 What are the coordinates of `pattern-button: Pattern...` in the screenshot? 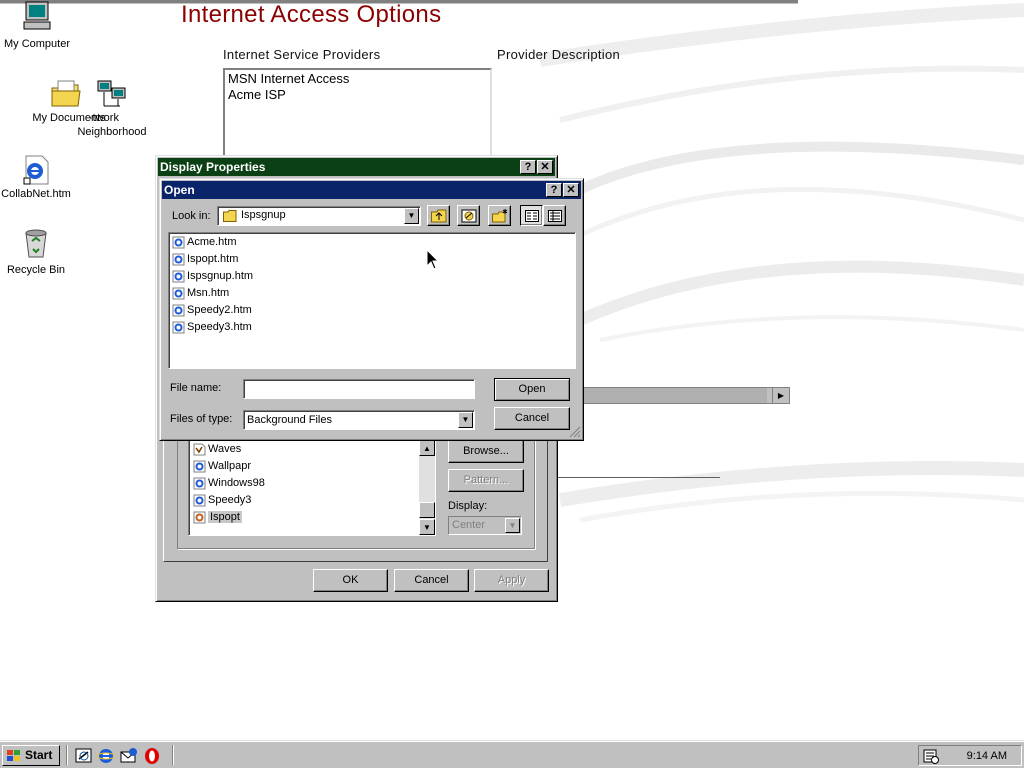 It's located at (486, 480).